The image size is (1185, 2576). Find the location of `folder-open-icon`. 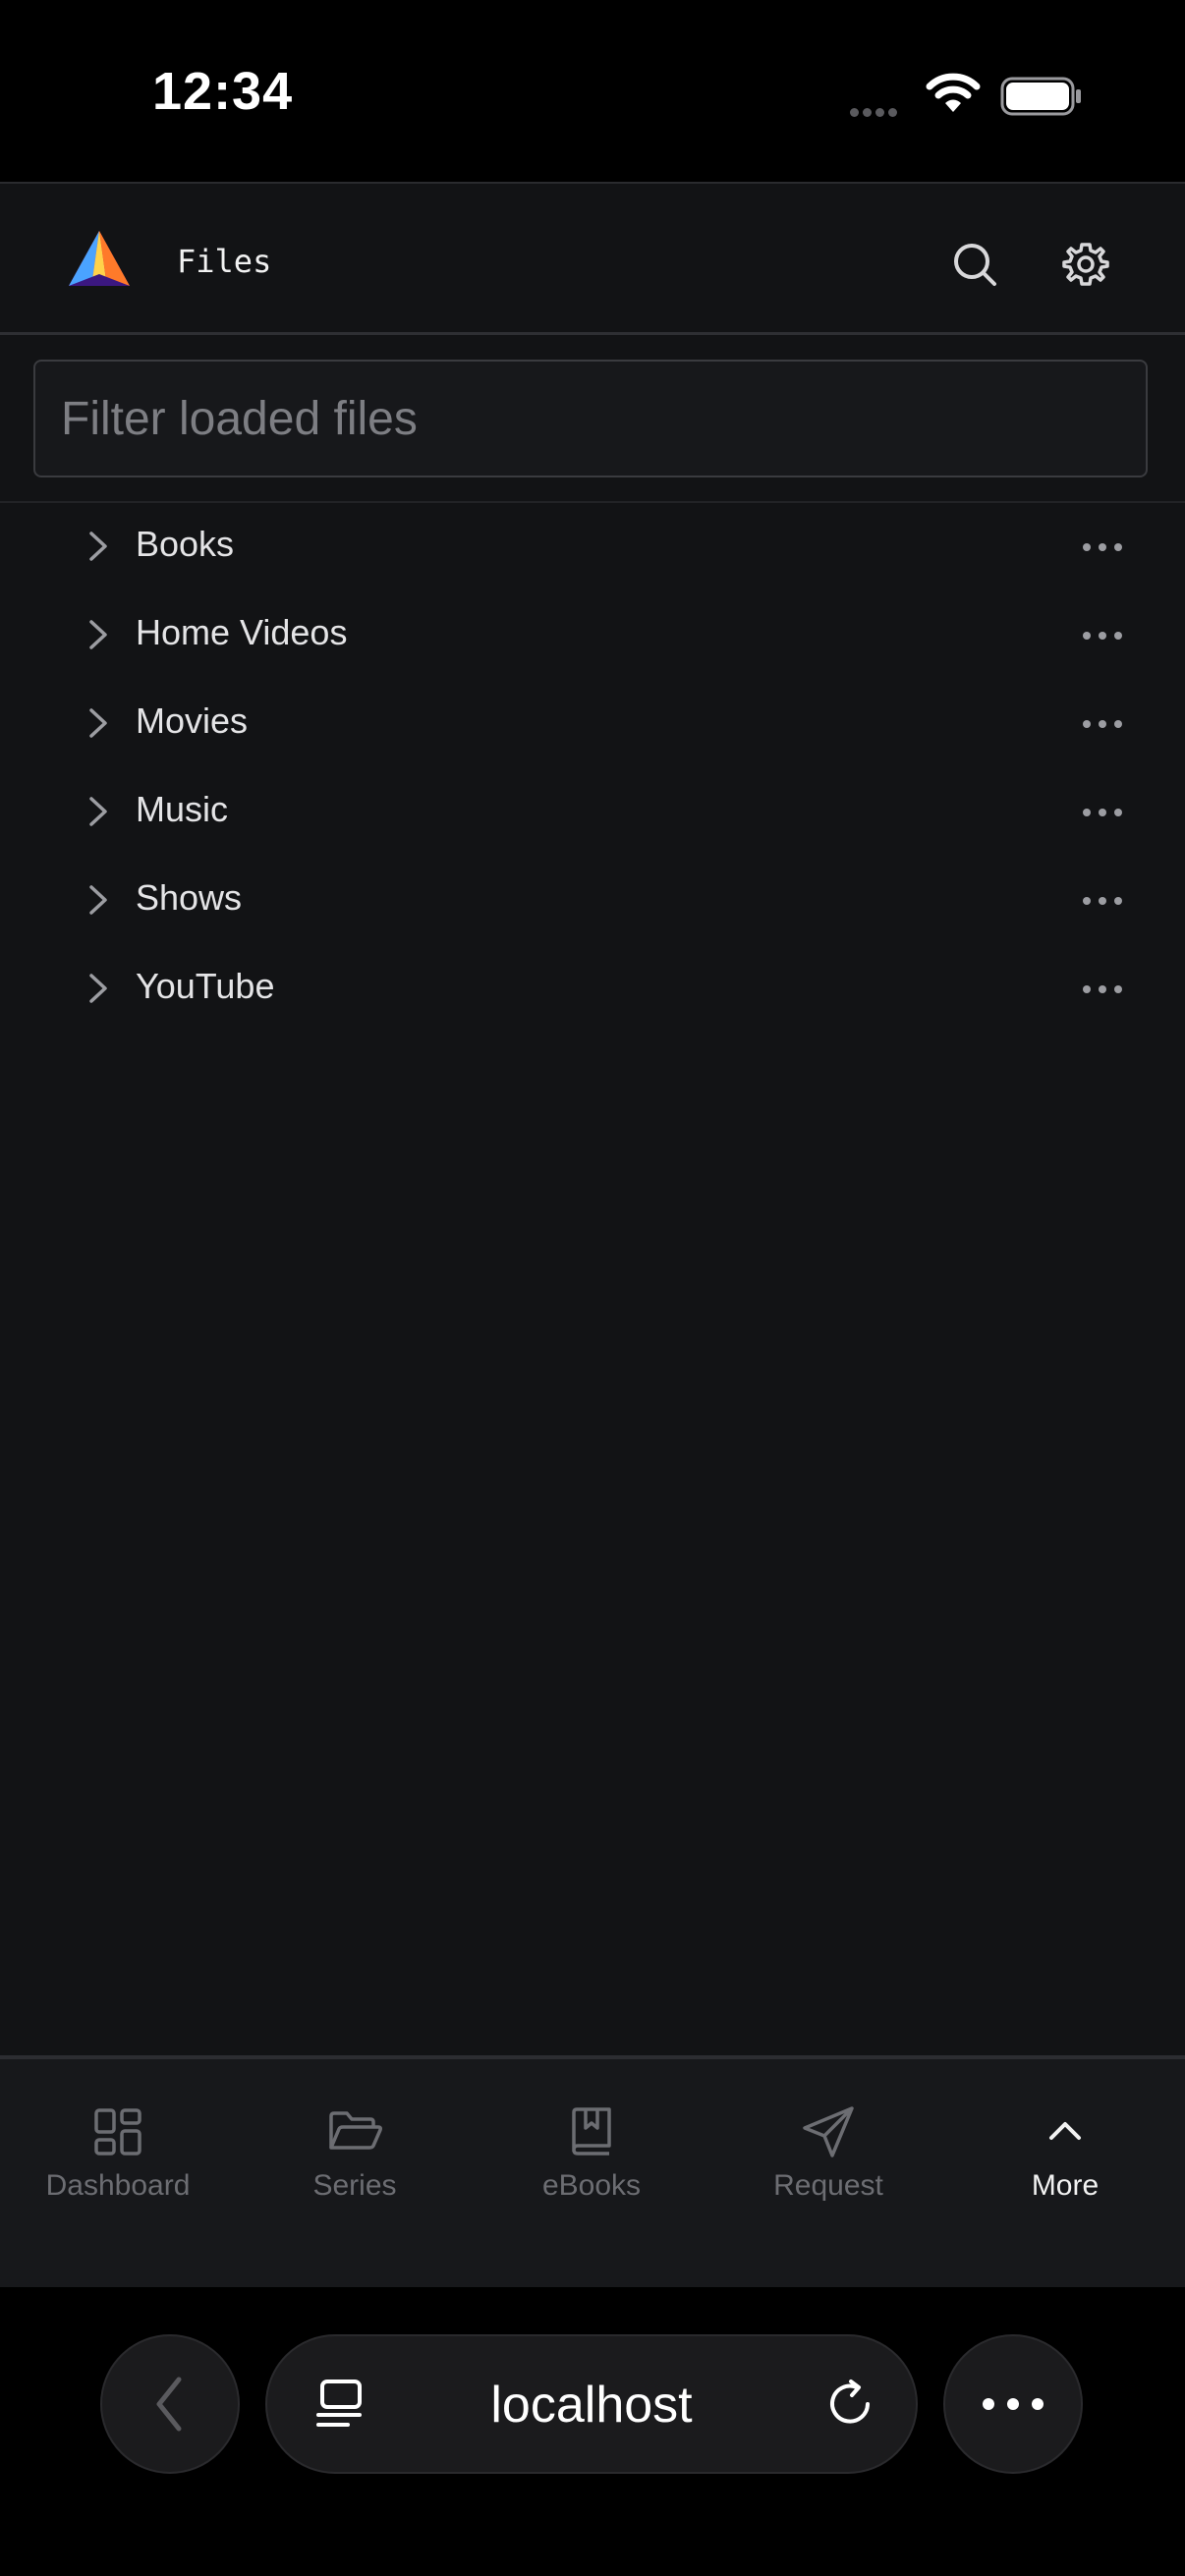

folder-open-icon is located at coordinates (355, 2130).